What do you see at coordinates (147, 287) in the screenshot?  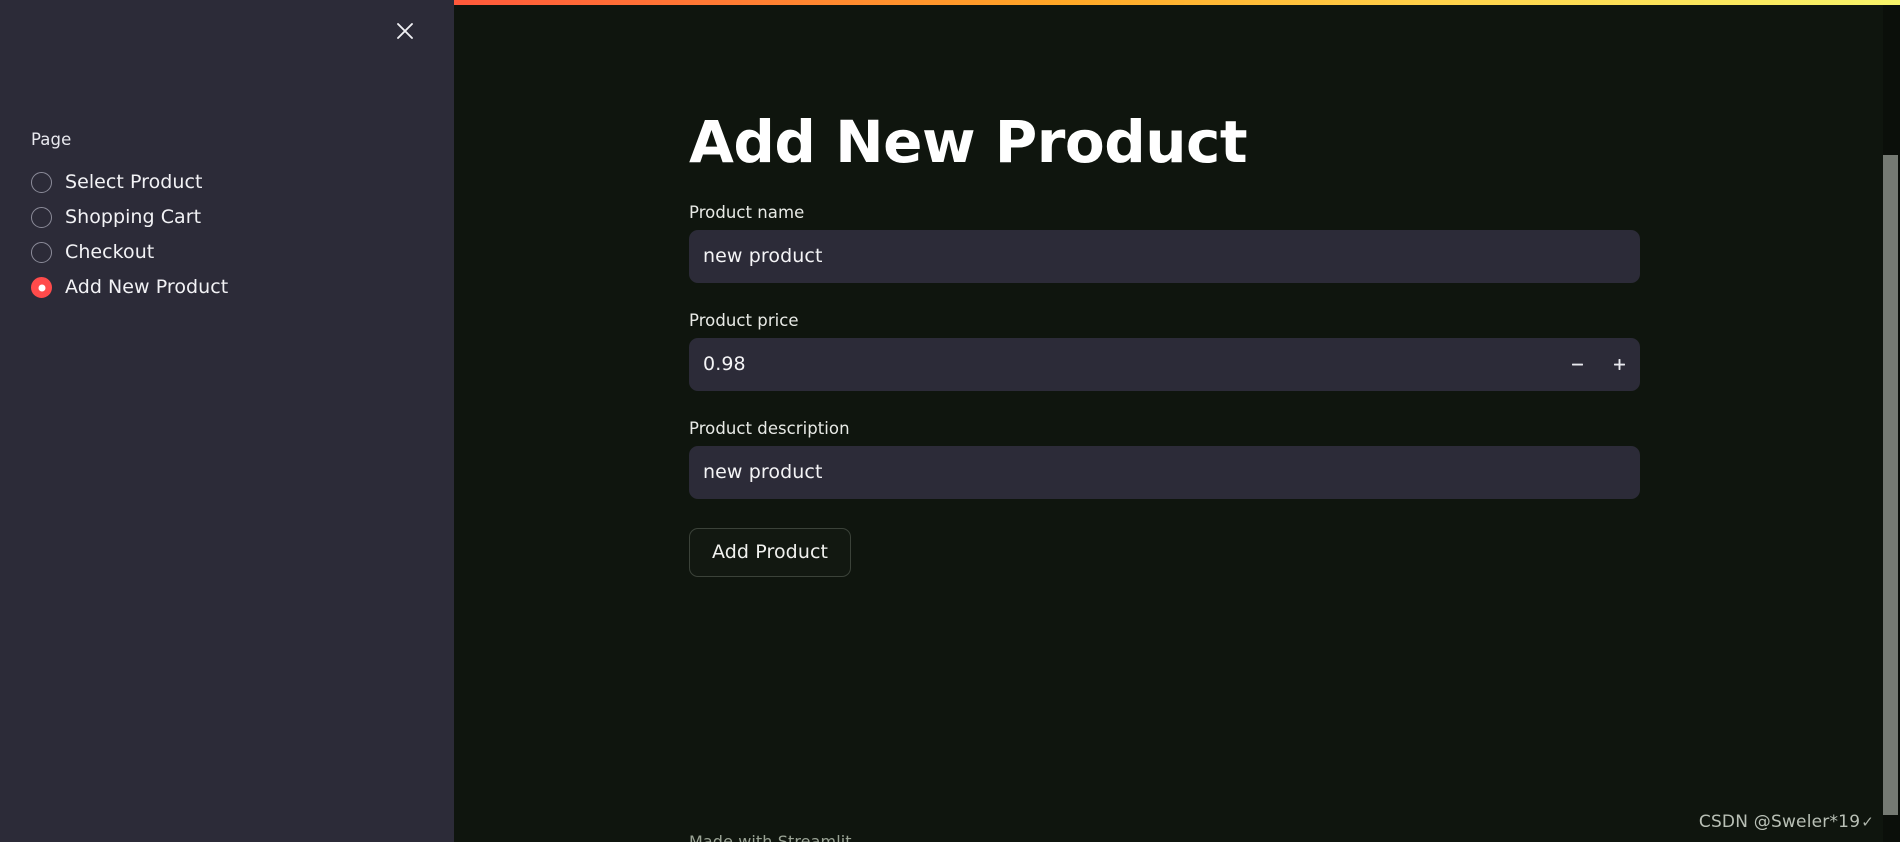 I see `sidebar-item-label: Add New Product` at bounding box center [147, 287].